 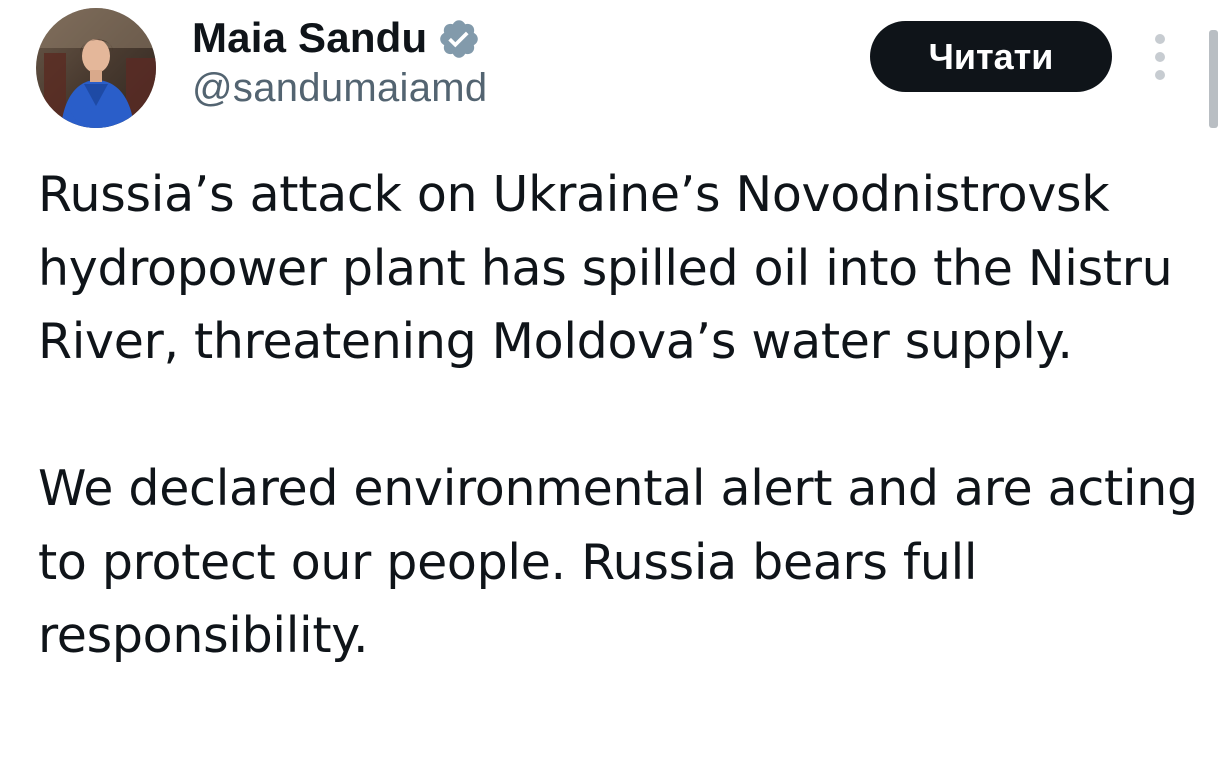 I want to click on follow-button: Читати, so click(x=991, y=56).